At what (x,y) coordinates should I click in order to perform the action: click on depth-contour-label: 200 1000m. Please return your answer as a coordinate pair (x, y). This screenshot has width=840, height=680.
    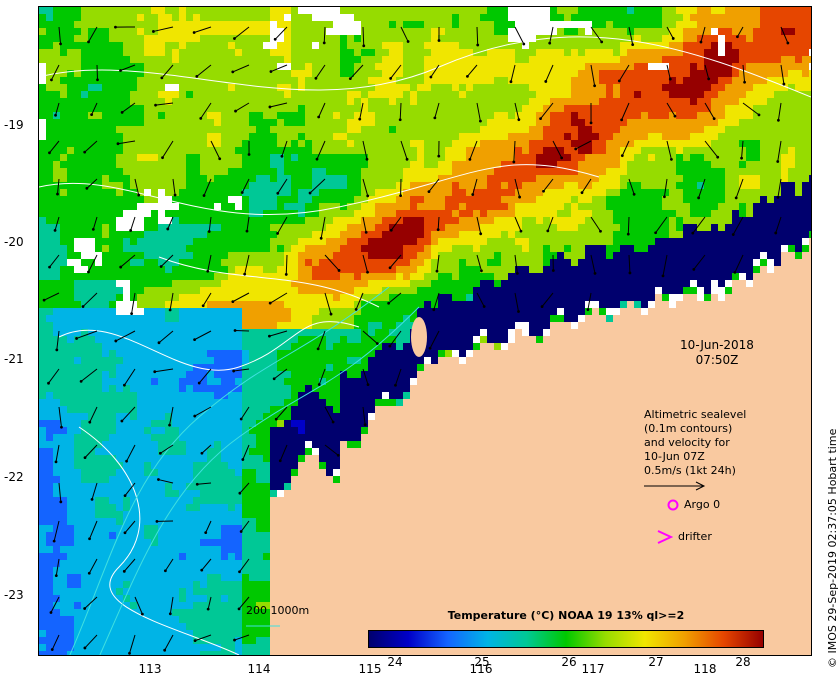
    Looking at the image, I should click on (278, 610).